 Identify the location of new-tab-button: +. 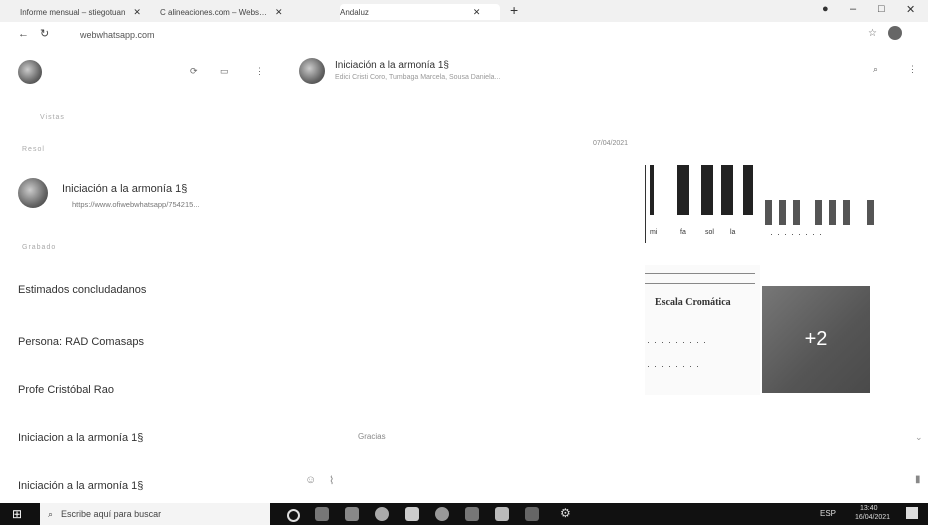
(514, 10).